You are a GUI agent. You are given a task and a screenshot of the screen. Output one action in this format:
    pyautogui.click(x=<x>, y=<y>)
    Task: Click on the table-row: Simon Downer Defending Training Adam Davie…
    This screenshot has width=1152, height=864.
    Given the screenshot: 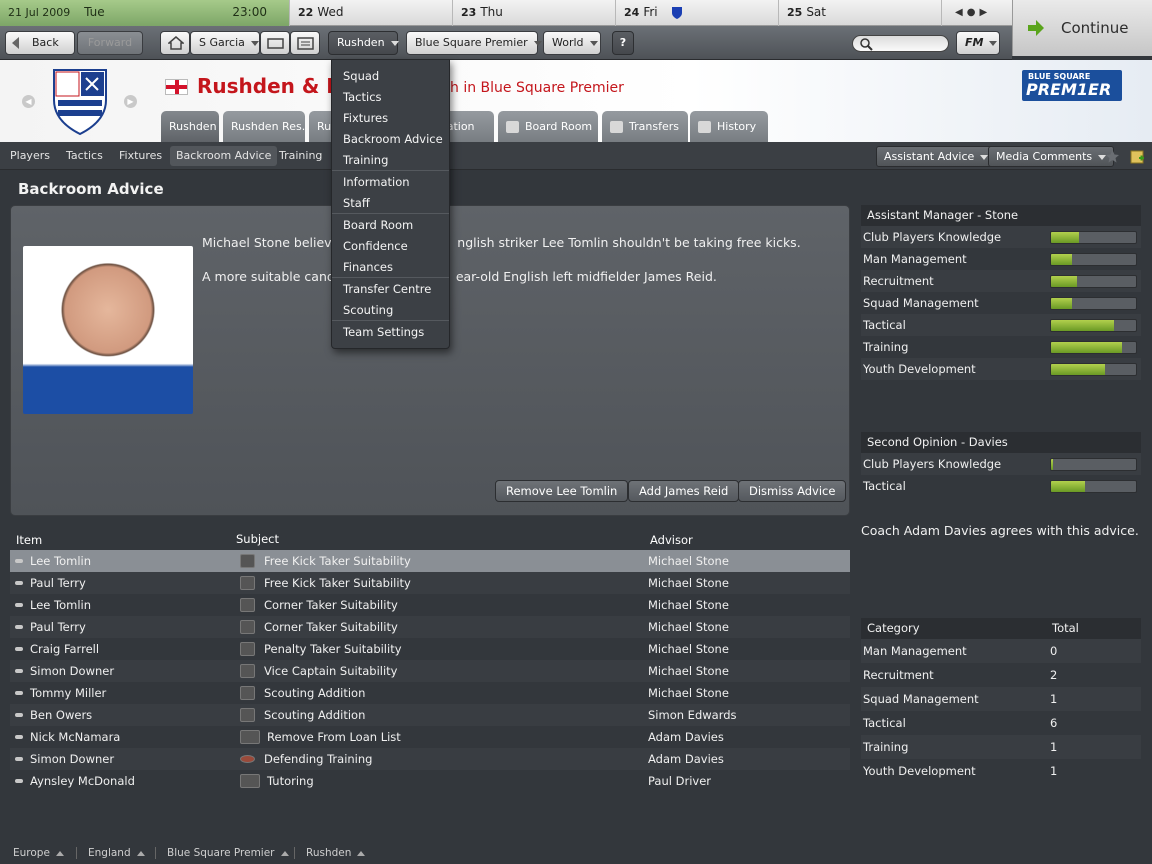 What is the action you would take?
    pyautogui.click(x=430, y=759)
    